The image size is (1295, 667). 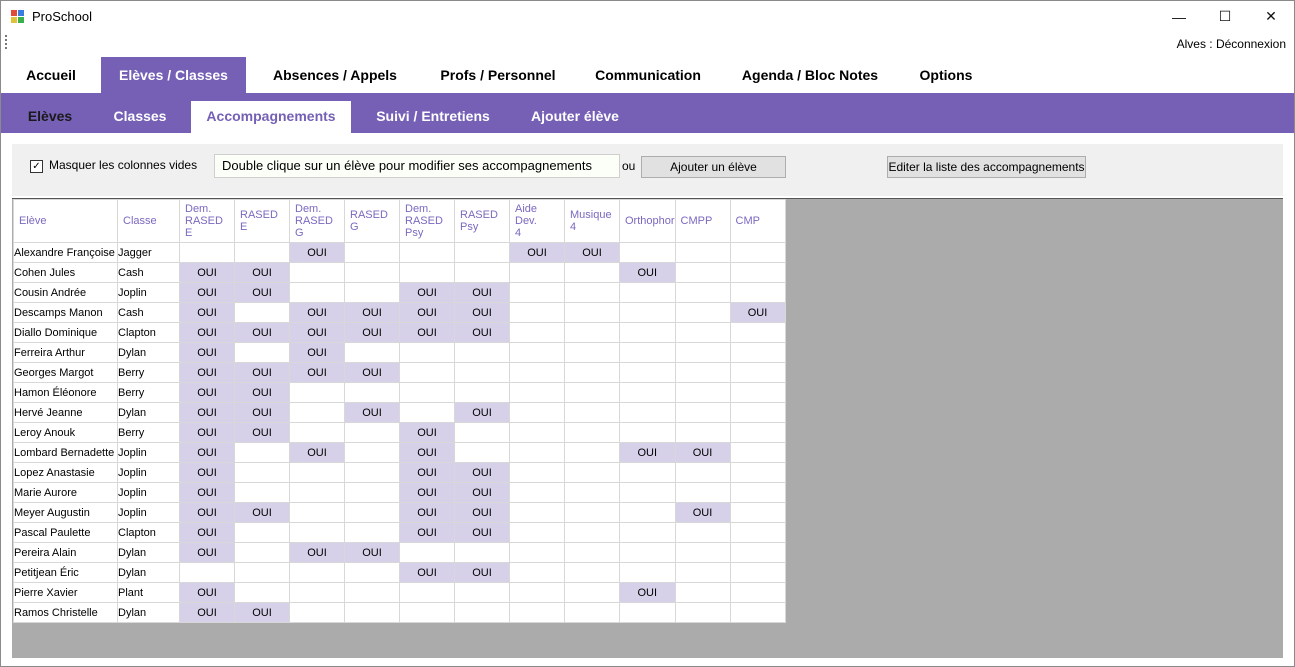 I want to click on maximize-button: ☐, so click(x=1225, y=16).